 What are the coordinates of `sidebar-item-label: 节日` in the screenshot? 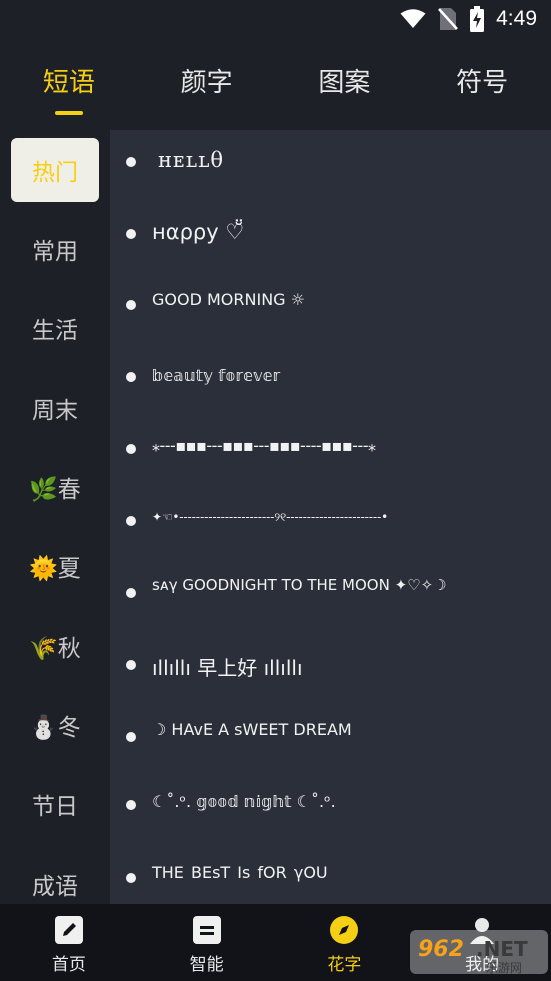 It's located at (55, 807).